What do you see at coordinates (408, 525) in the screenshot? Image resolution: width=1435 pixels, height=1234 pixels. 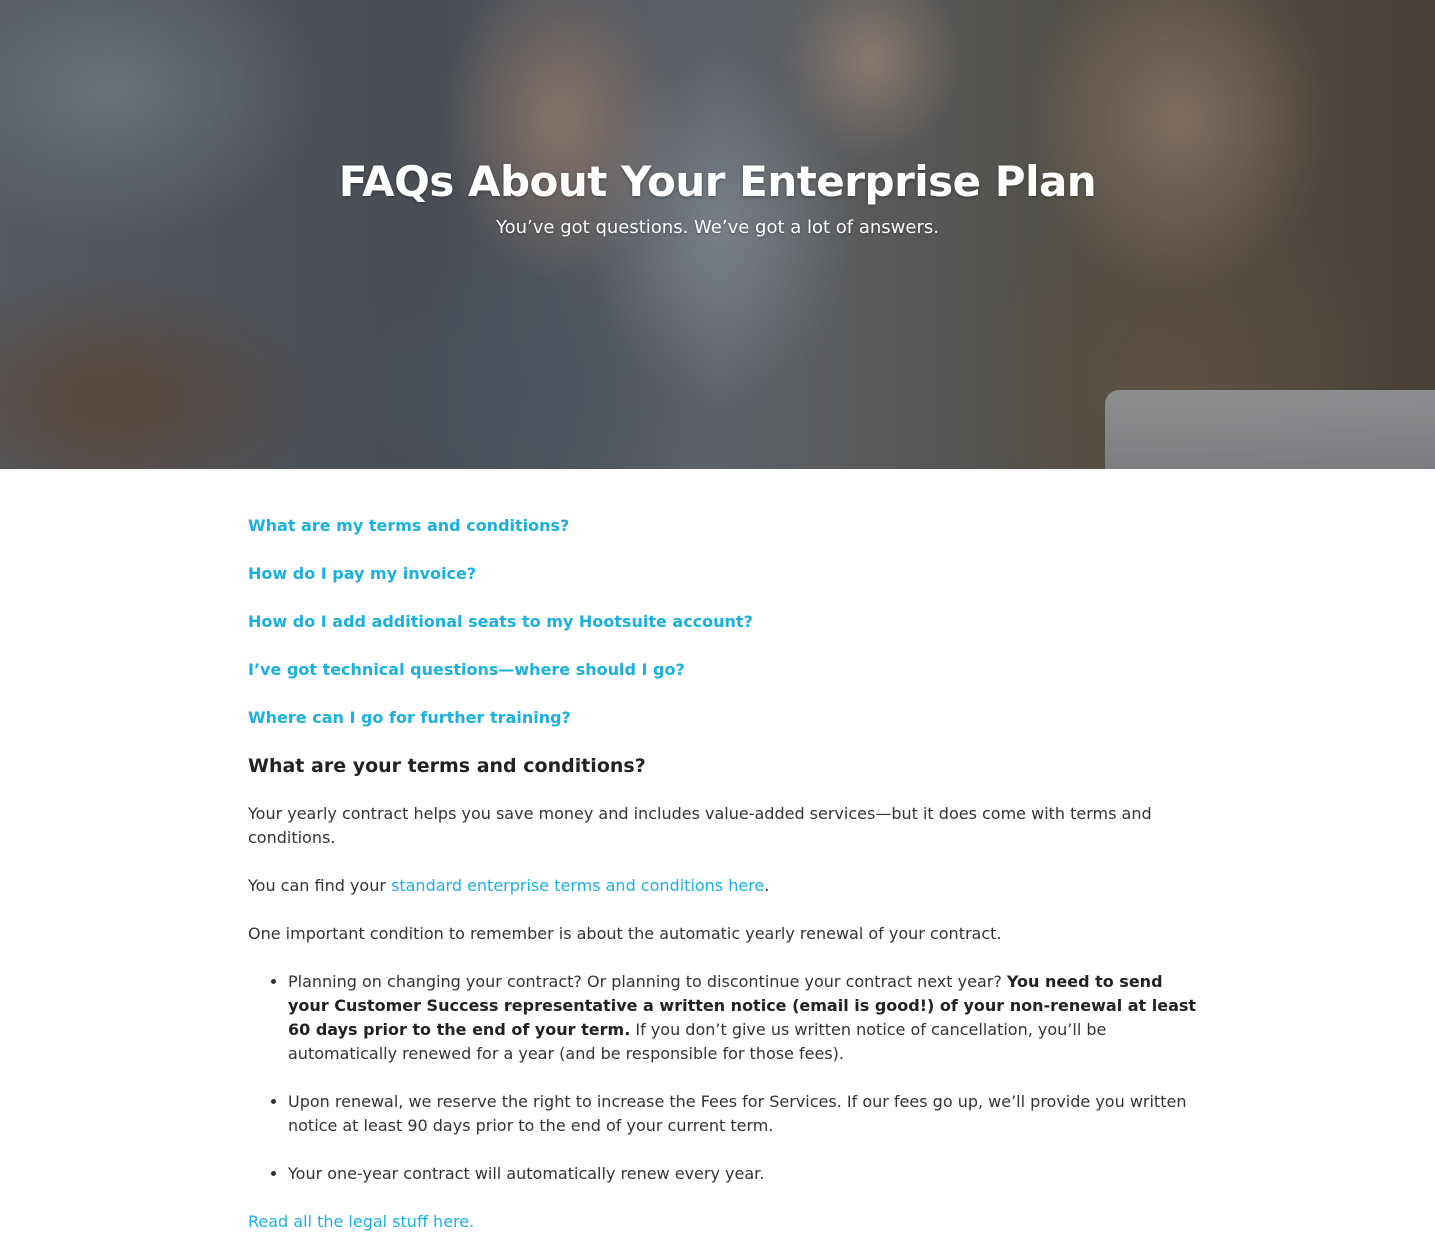 I see `faq-link-terms: What are my terms and conditions?` at bounding box center [408, 525].